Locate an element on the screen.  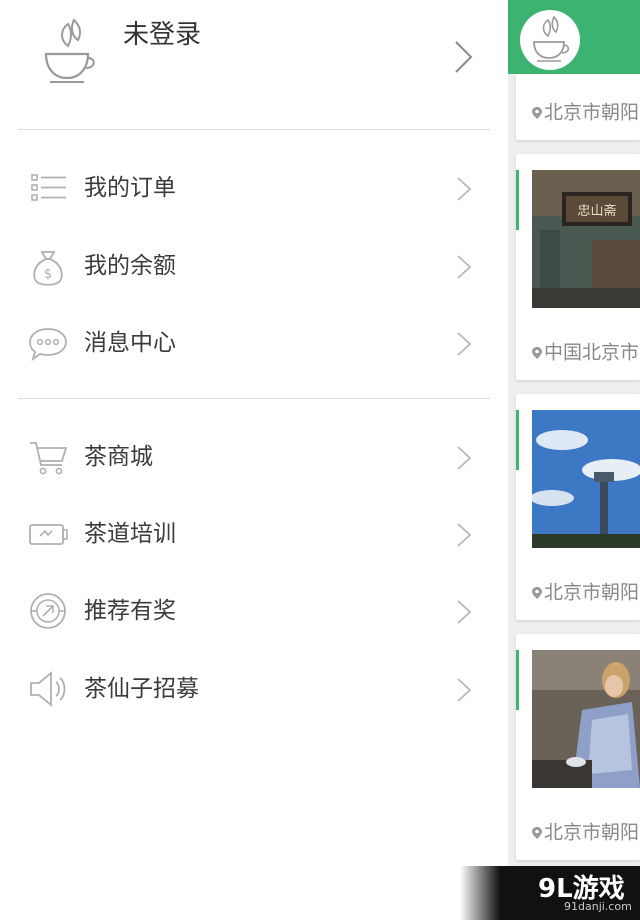
watermark-url: 91danji.com is located at coordinates (598, 906).